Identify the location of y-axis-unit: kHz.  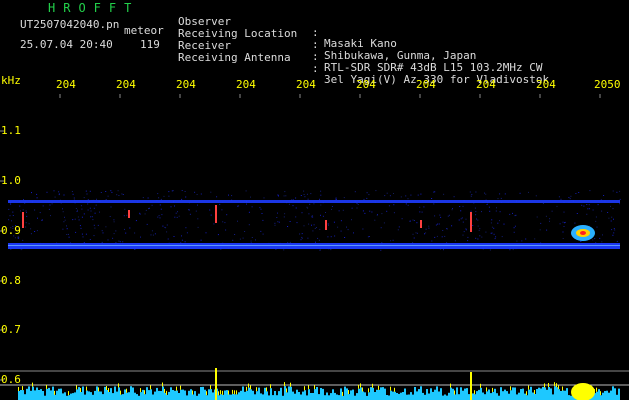
(11, 80).